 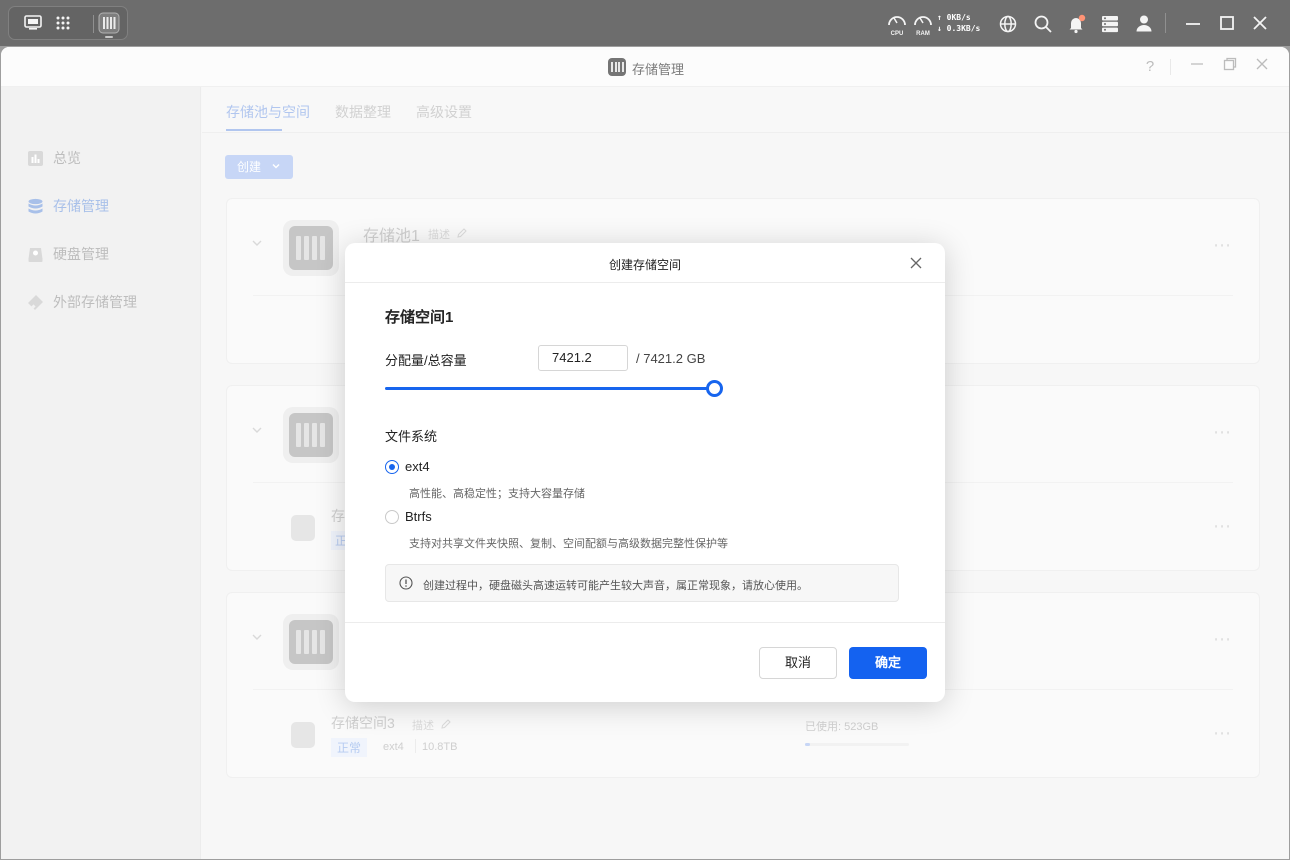 What do you see at coordinates (1110, 24) in the screenshot?
I see `server-status-icon` at bounding box center [1110, 24].